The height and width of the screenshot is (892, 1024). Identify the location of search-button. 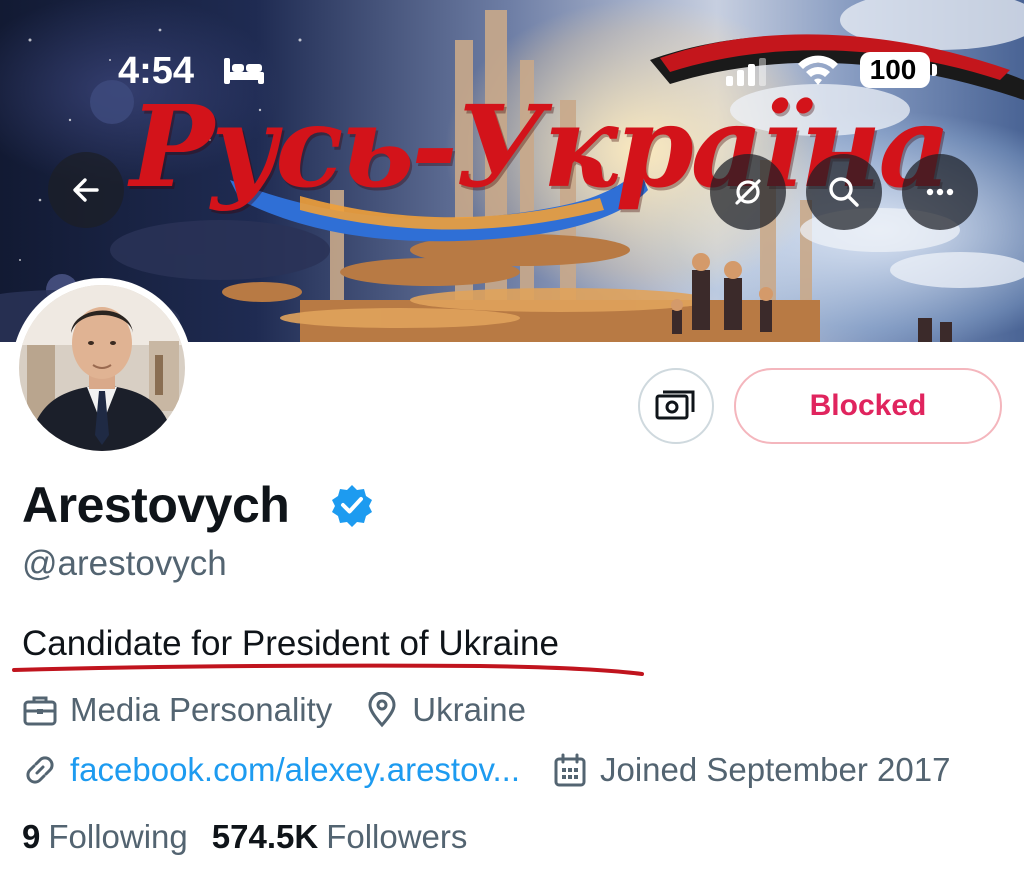
(844, 192).